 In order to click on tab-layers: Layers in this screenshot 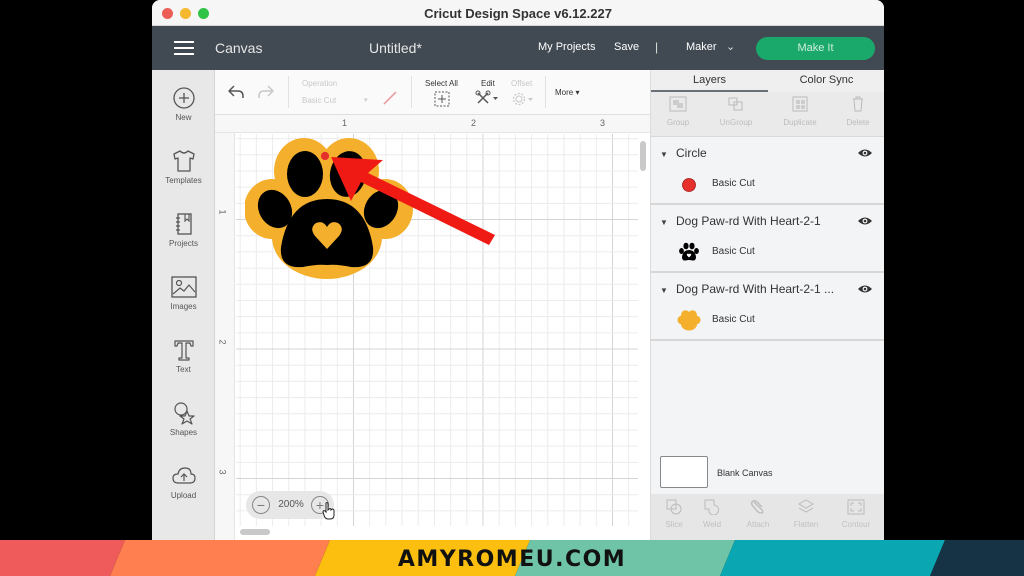, I will do `click(709, 81)`.